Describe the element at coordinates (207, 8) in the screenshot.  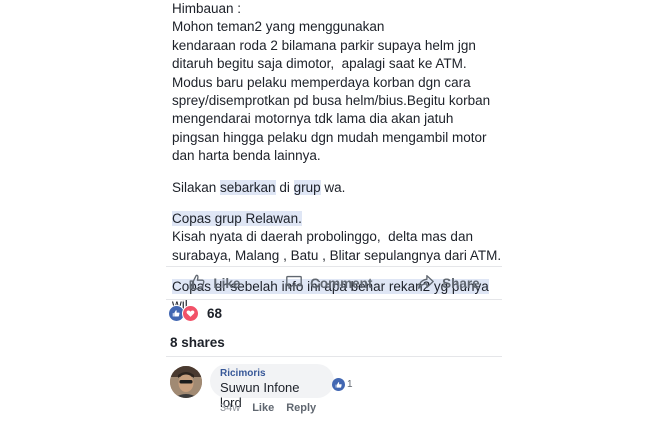
I see `post-line: Himbauan :` at that location.